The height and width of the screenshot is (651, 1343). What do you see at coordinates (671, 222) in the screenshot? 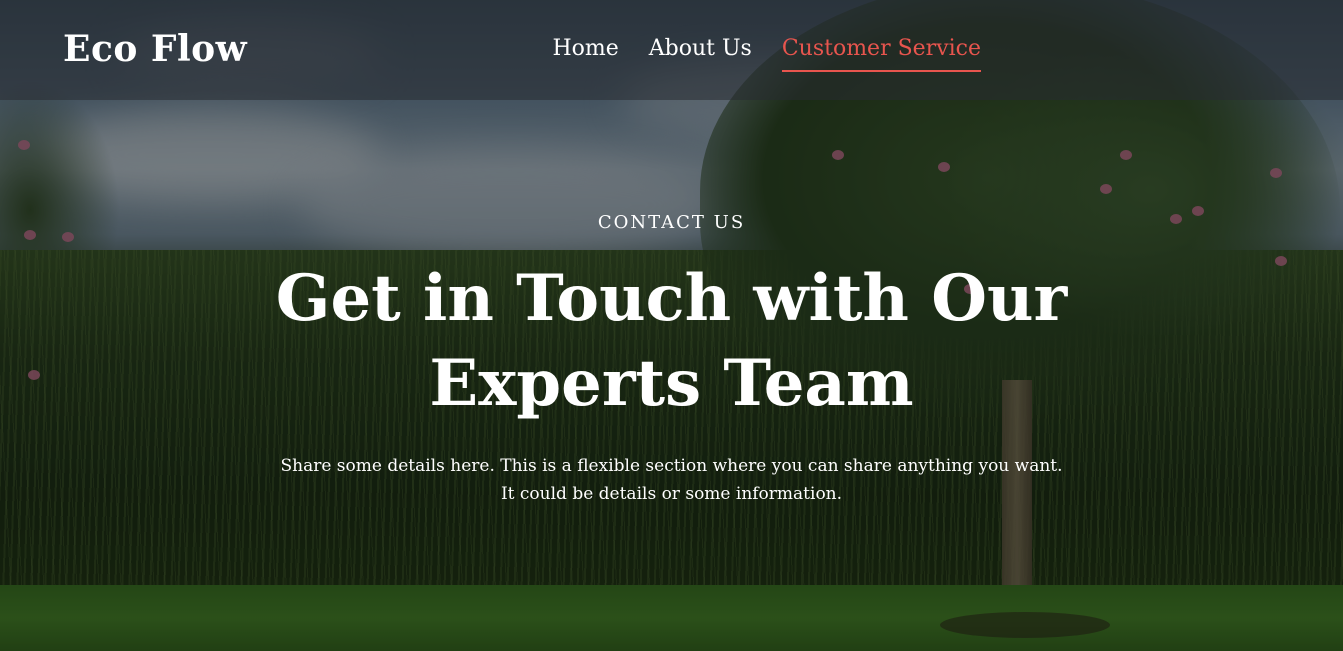
I see `section-eyebrow: CONTACT US` at bounding box center [671, 222].